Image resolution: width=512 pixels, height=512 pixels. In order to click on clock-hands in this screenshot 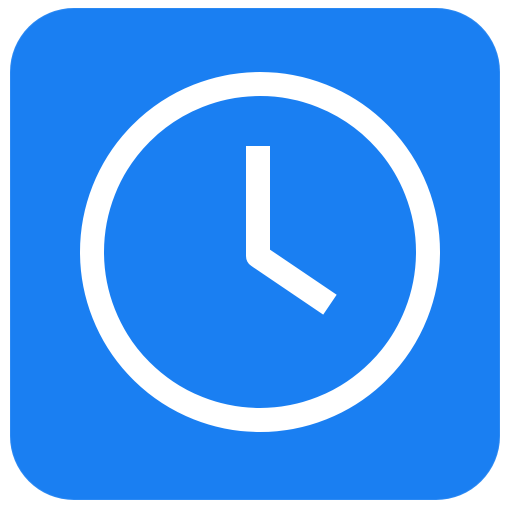, I will do `click(291, 230)`.